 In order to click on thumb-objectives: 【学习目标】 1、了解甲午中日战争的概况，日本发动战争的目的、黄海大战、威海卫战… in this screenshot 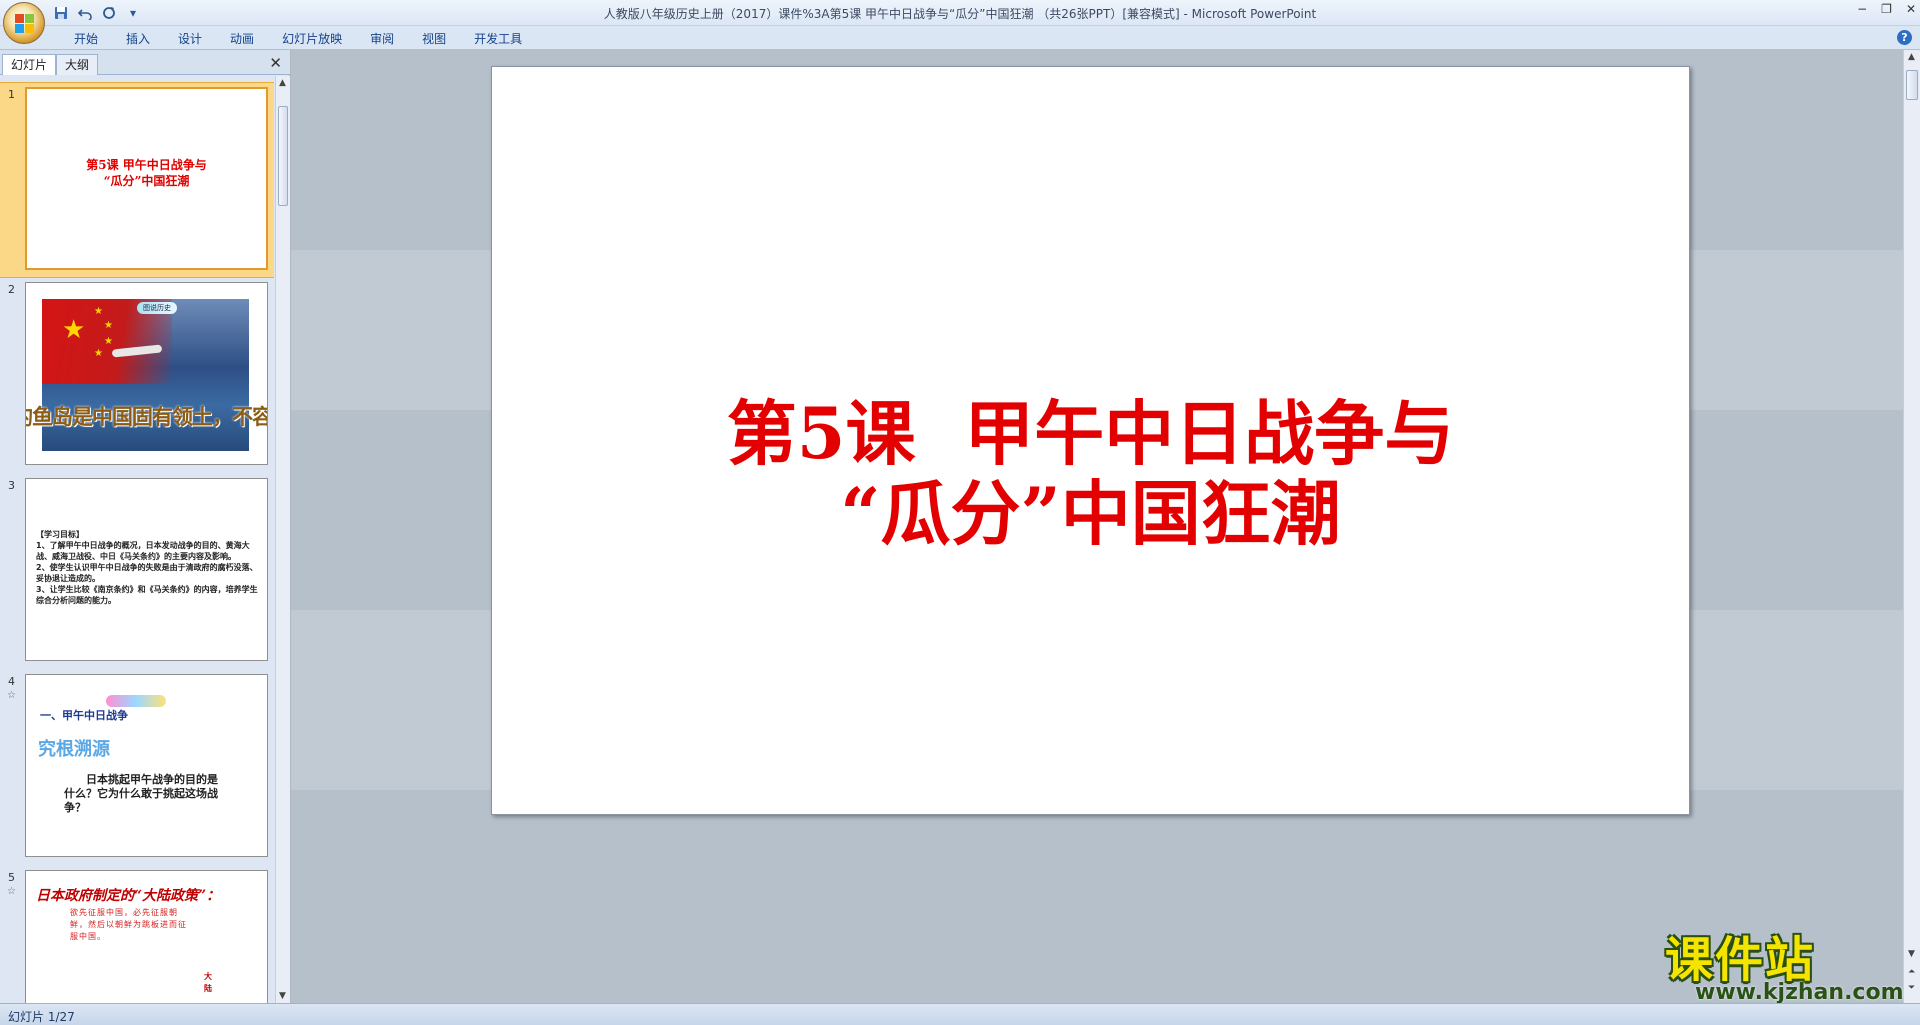, I will do `click(149, 567)`.